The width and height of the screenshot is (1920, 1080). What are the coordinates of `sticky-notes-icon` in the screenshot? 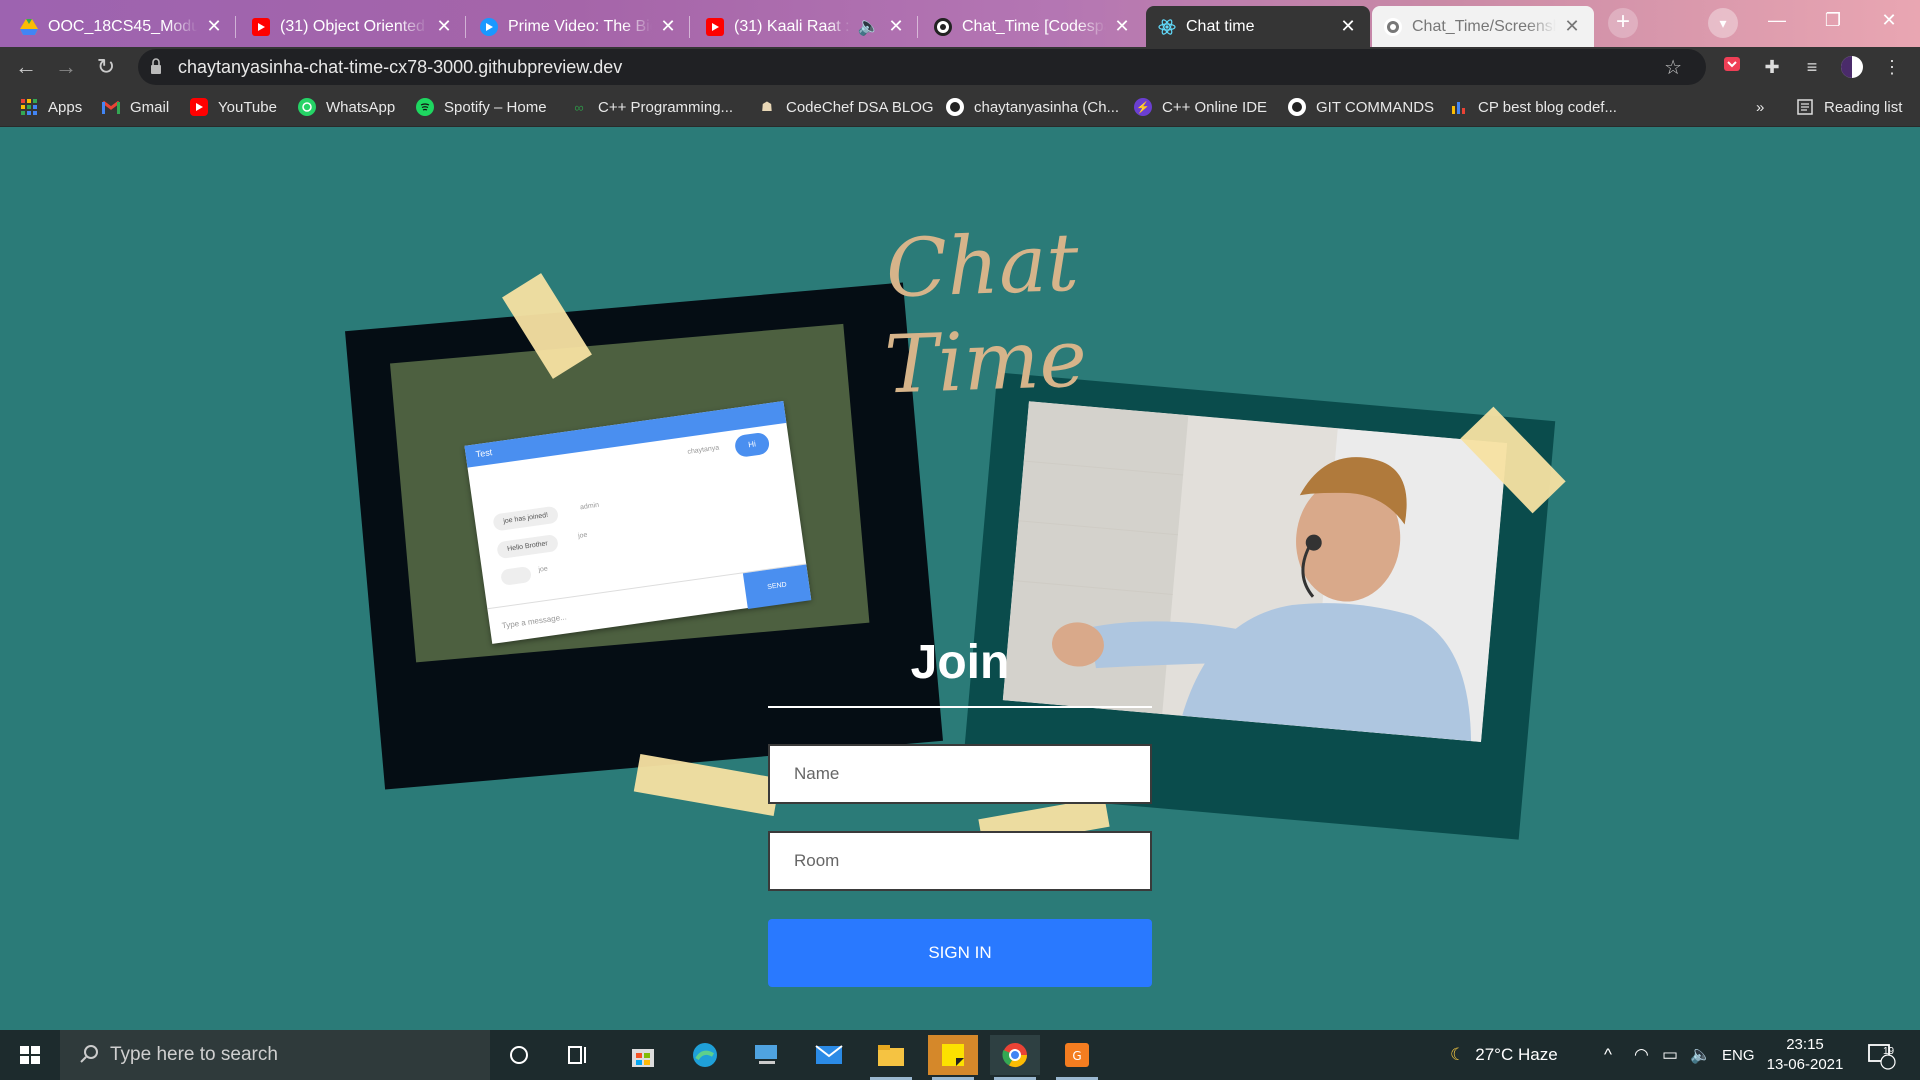 It's located at (953, 1057).